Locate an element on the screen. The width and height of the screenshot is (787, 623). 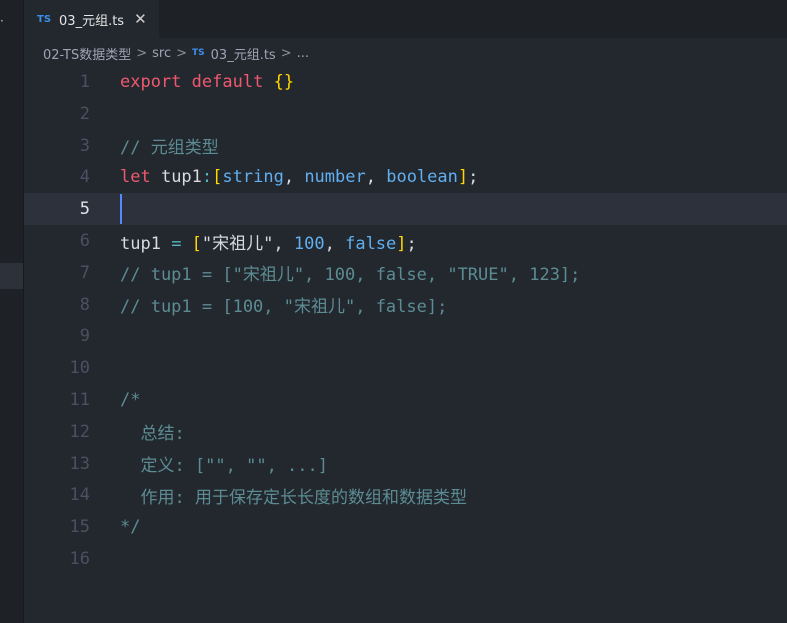
code-line: 10 is located at coordinates (405, 368).